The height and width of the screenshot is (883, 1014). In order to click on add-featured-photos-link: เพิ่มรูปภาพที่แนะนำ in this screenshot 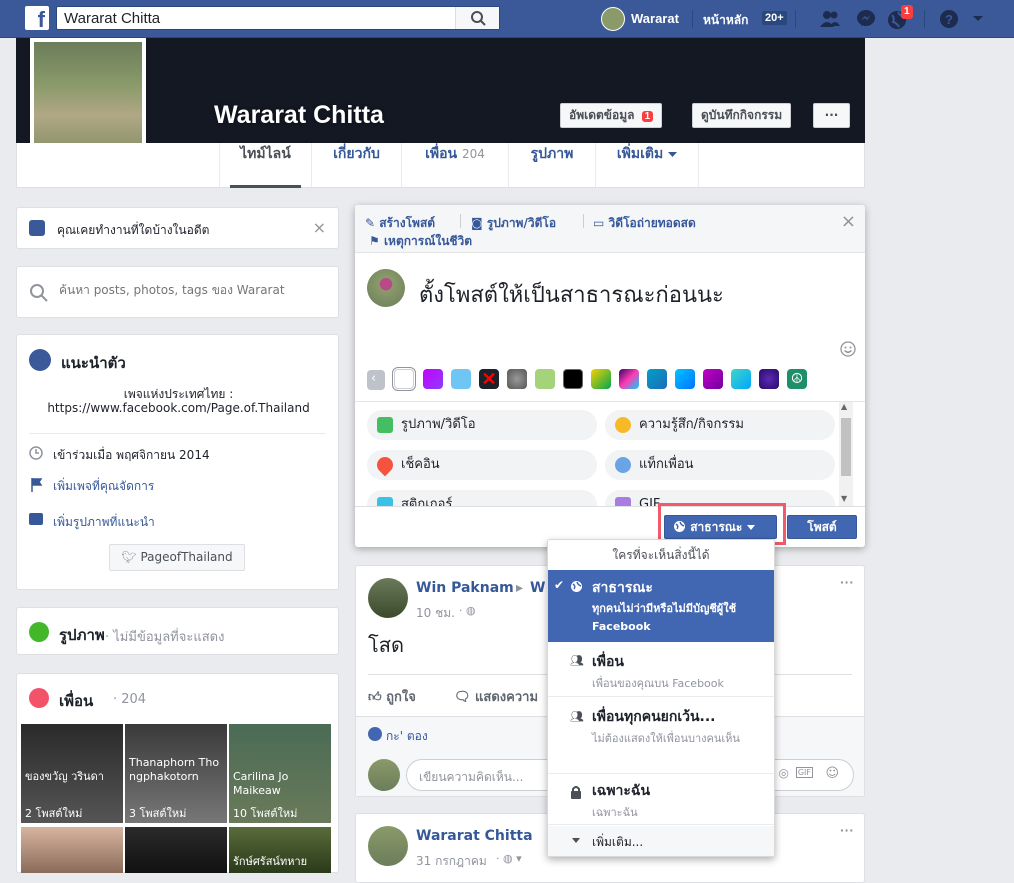, I will do `click(104, 522)`.